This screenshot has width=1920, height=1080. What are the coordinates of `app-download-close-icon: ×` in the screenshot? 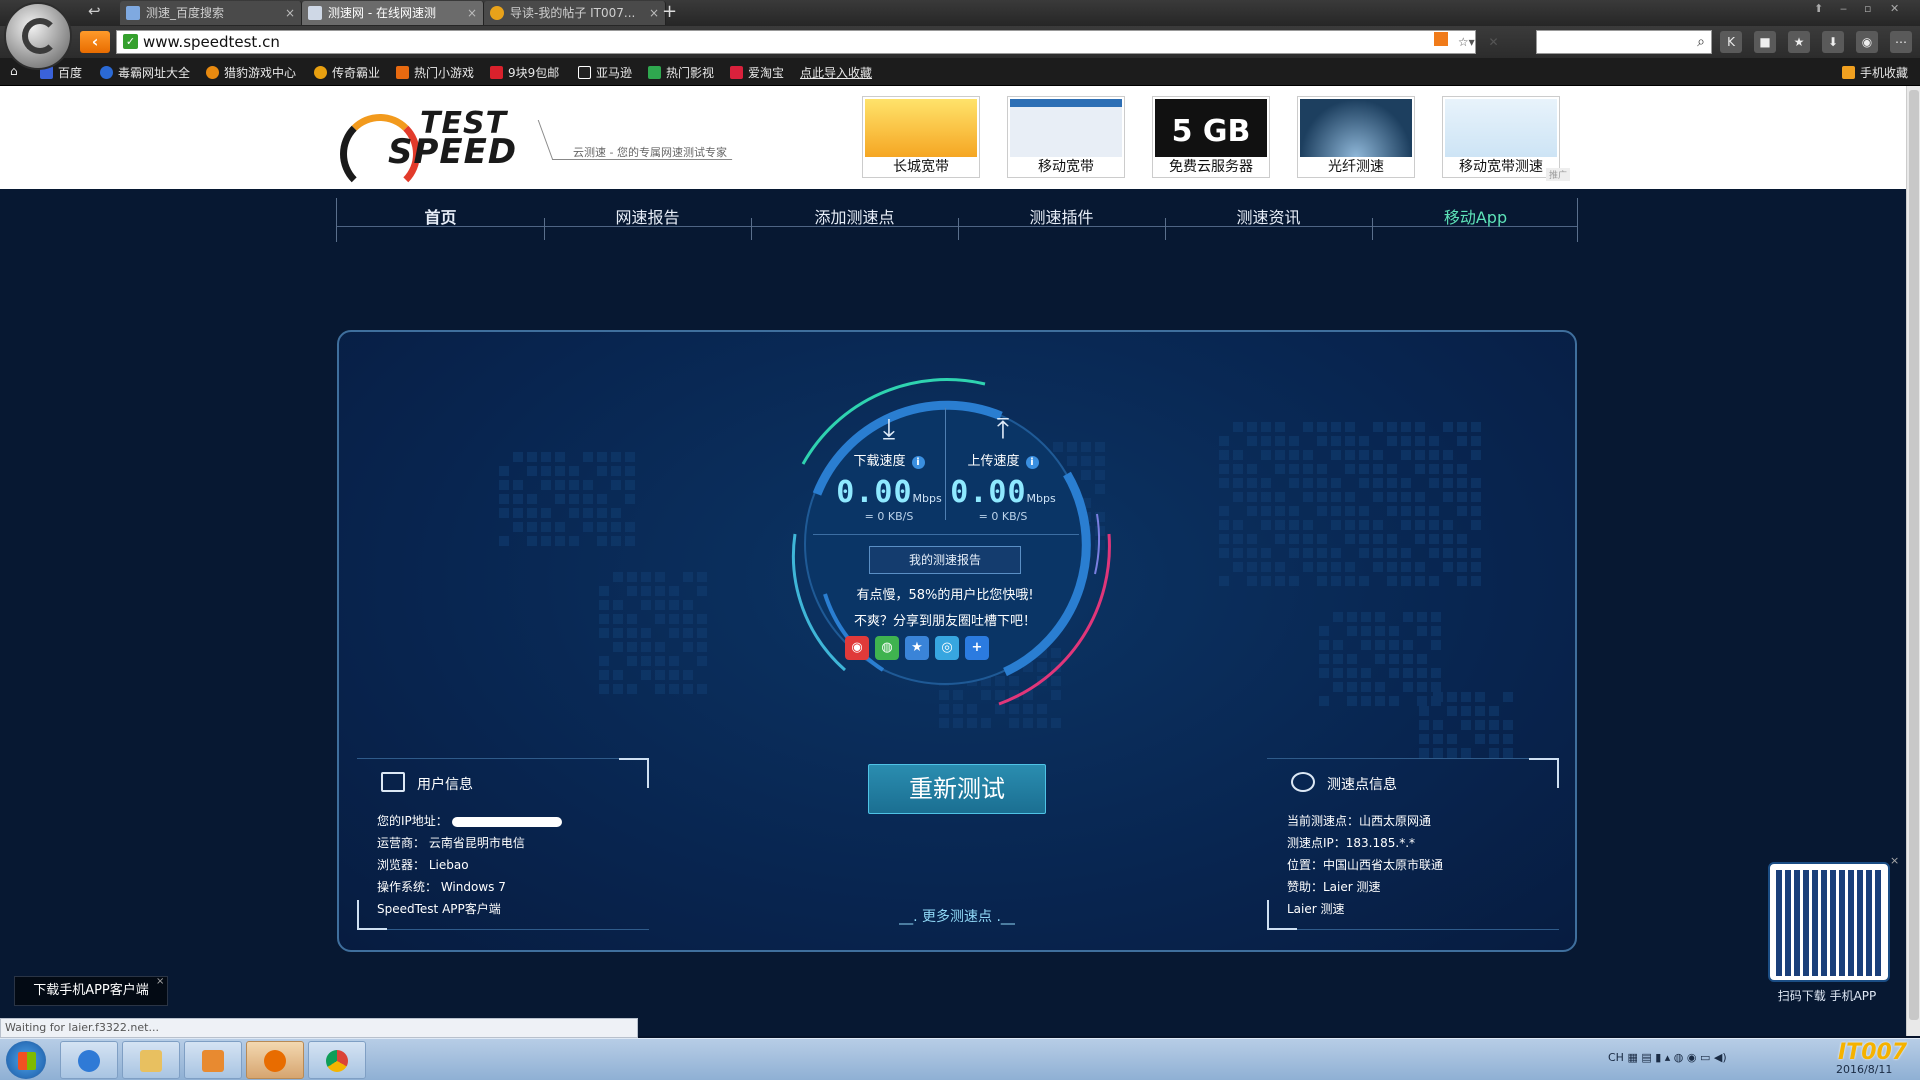 It's located at (160, 981).